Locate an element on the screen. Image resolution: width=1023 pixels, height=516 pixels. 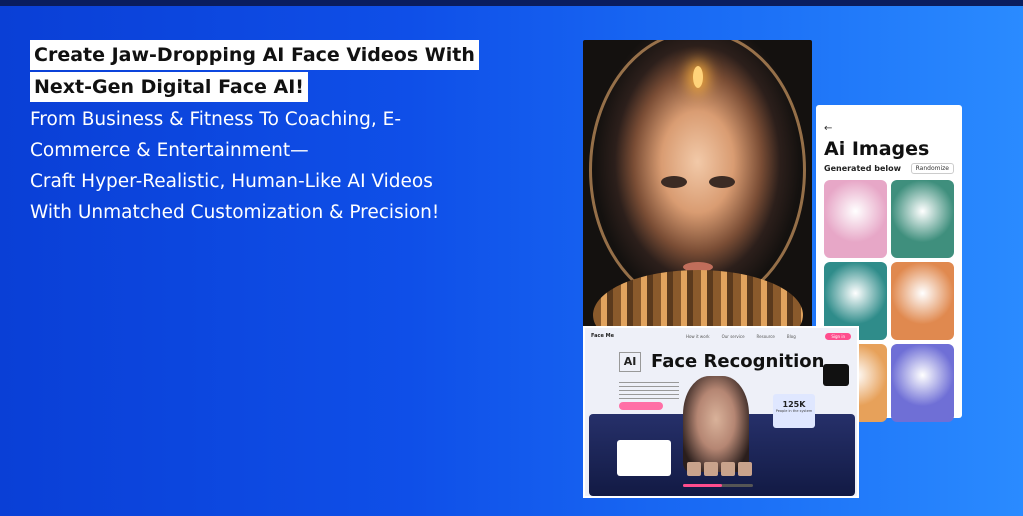
mock-progress-fill is located at coordinates (702, 485).